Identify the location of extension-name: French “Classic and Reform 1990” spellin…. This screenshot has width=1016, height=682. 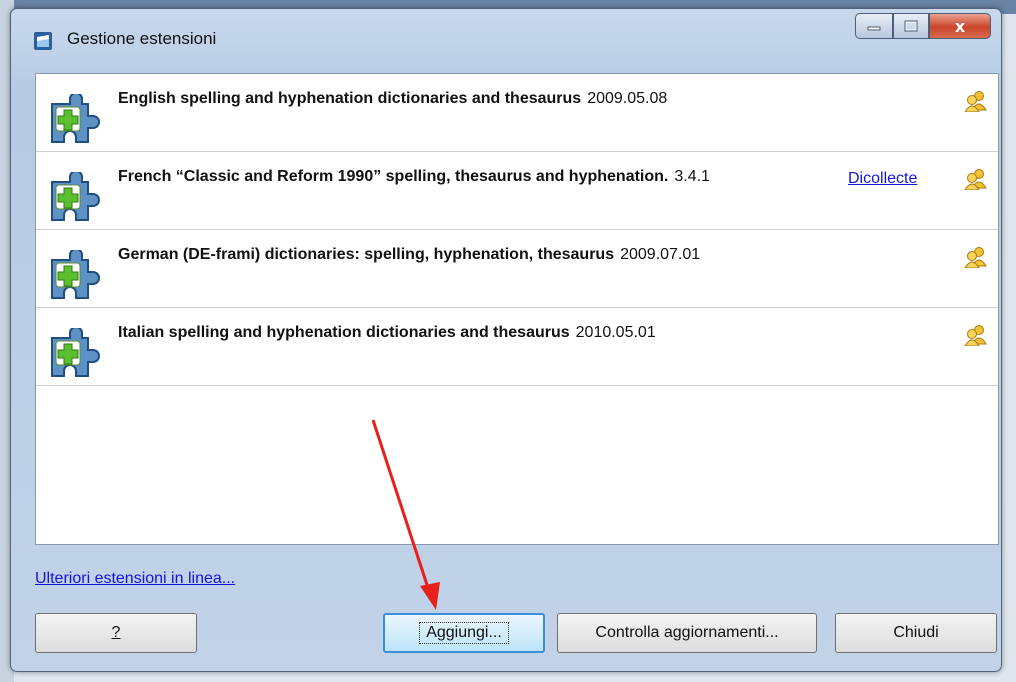
(414, 176).